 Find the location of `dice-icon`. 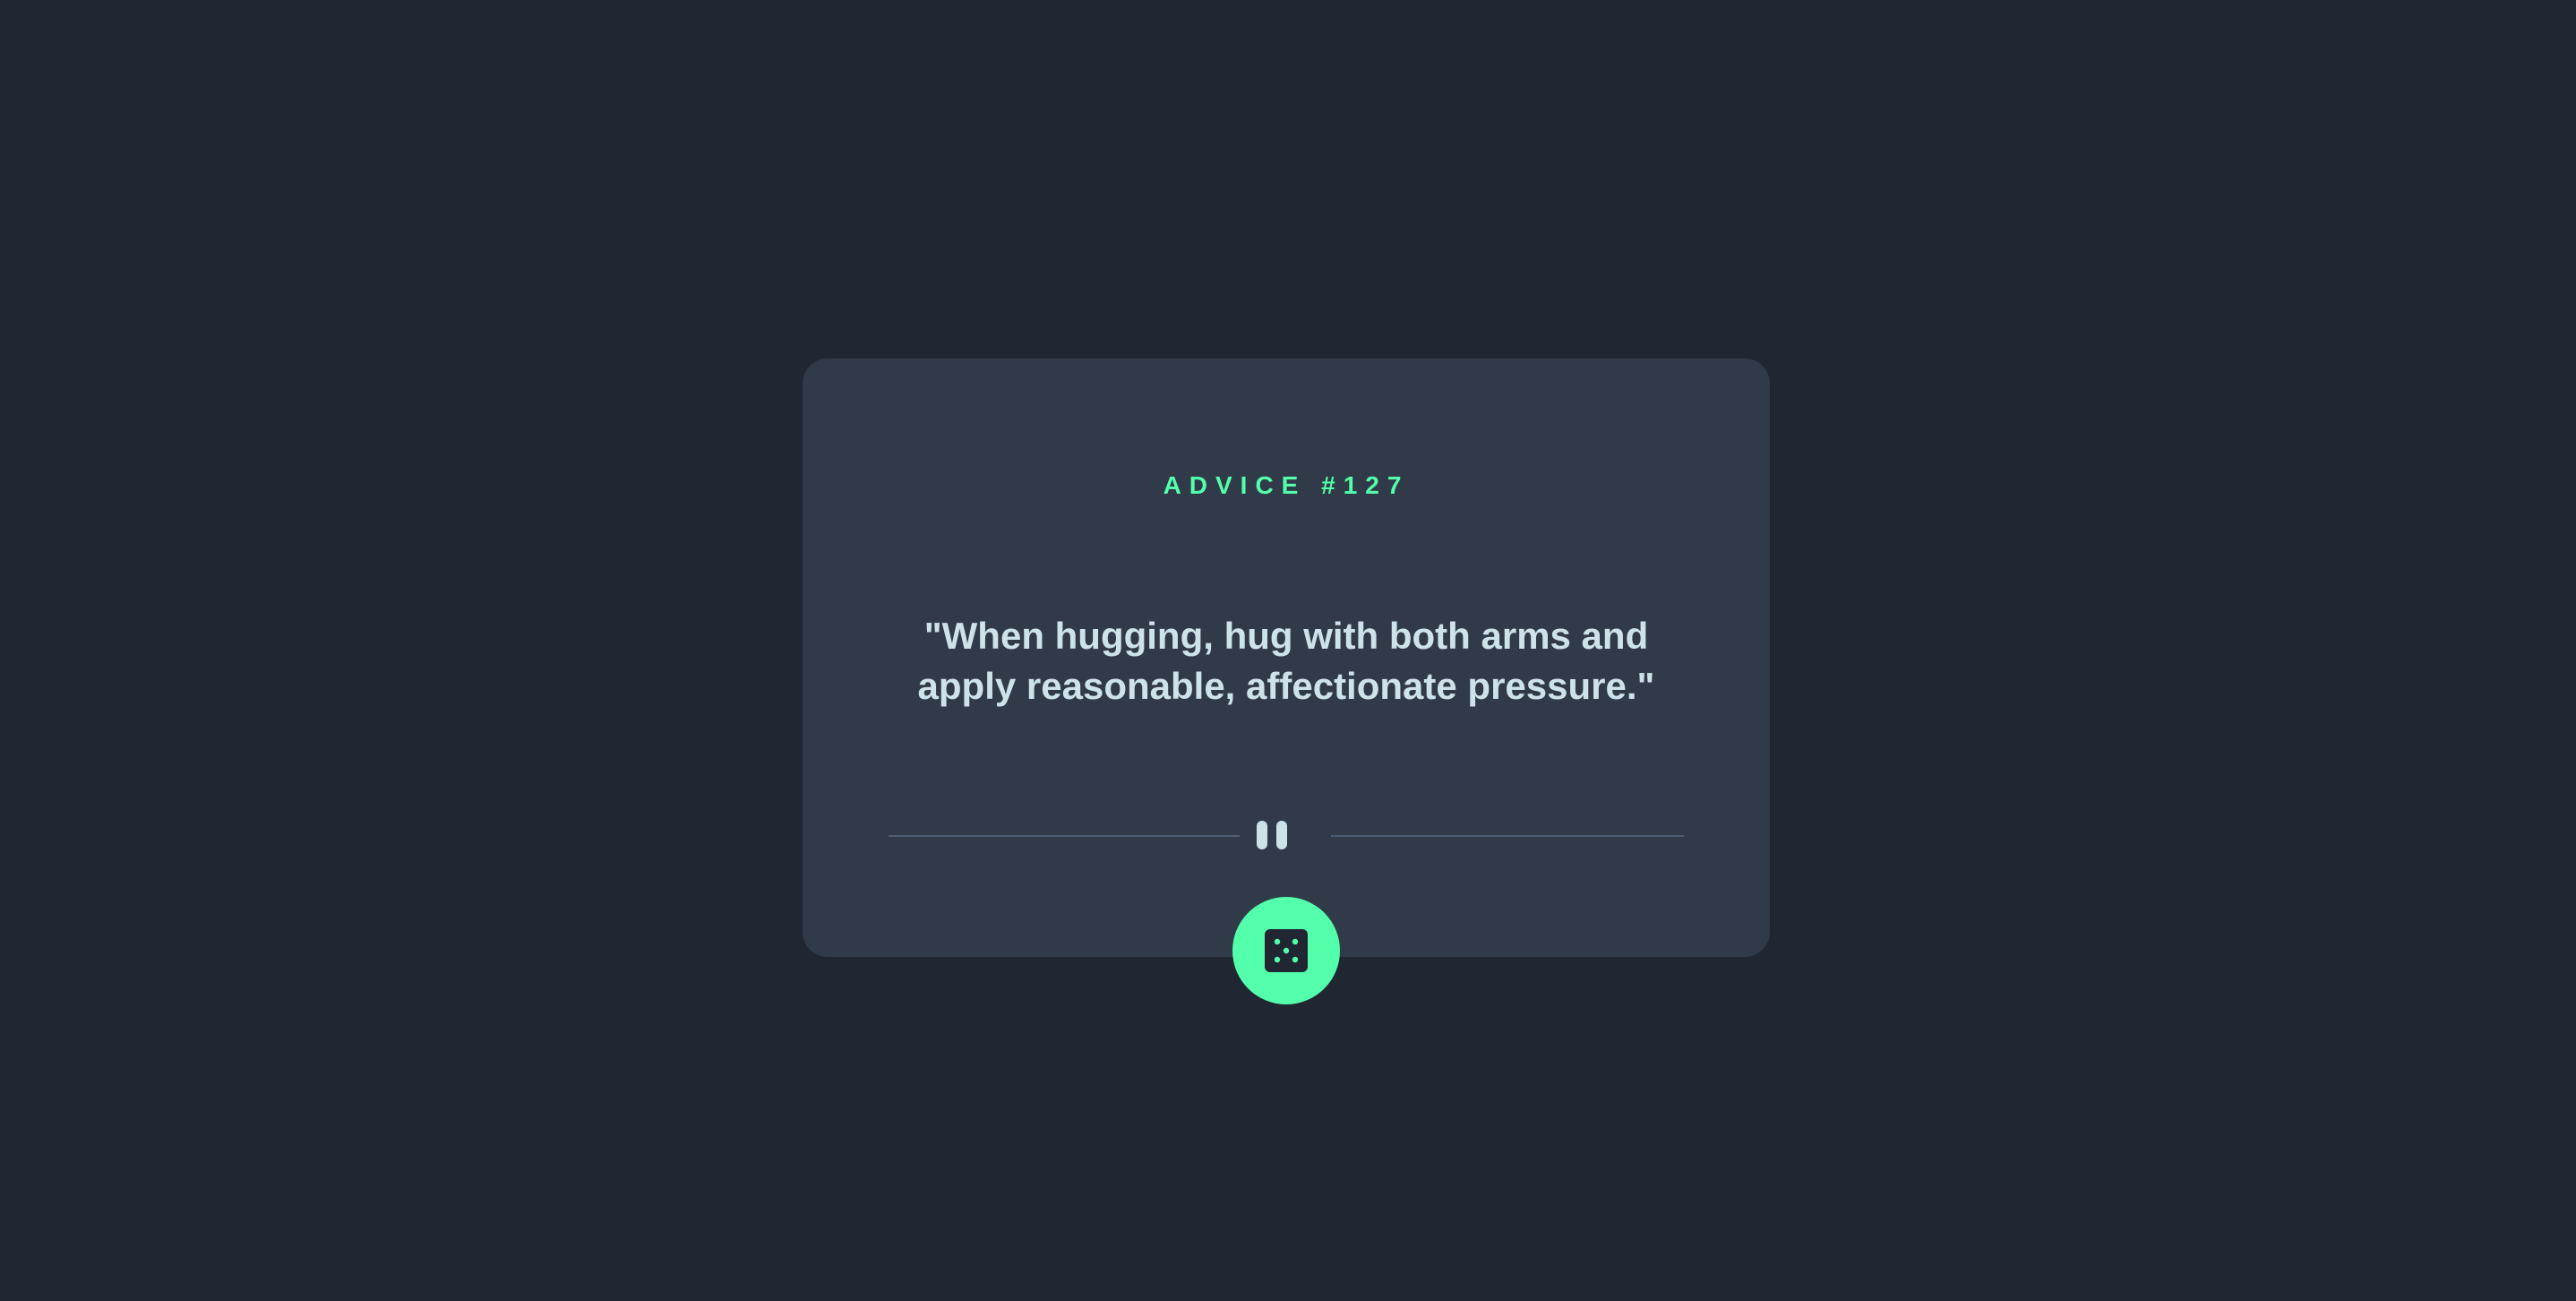

dice-icon is located at coordinates (1286, 950).